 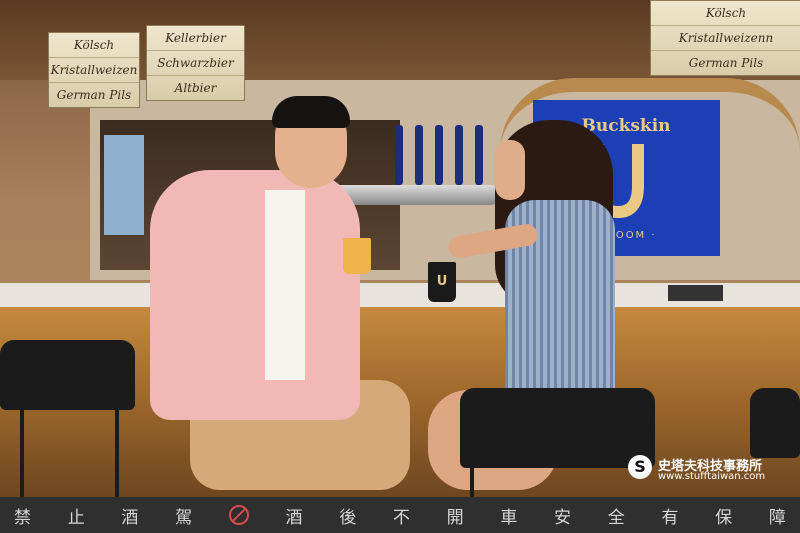 I want to click on beer-cup, so click(x=357, y=256).